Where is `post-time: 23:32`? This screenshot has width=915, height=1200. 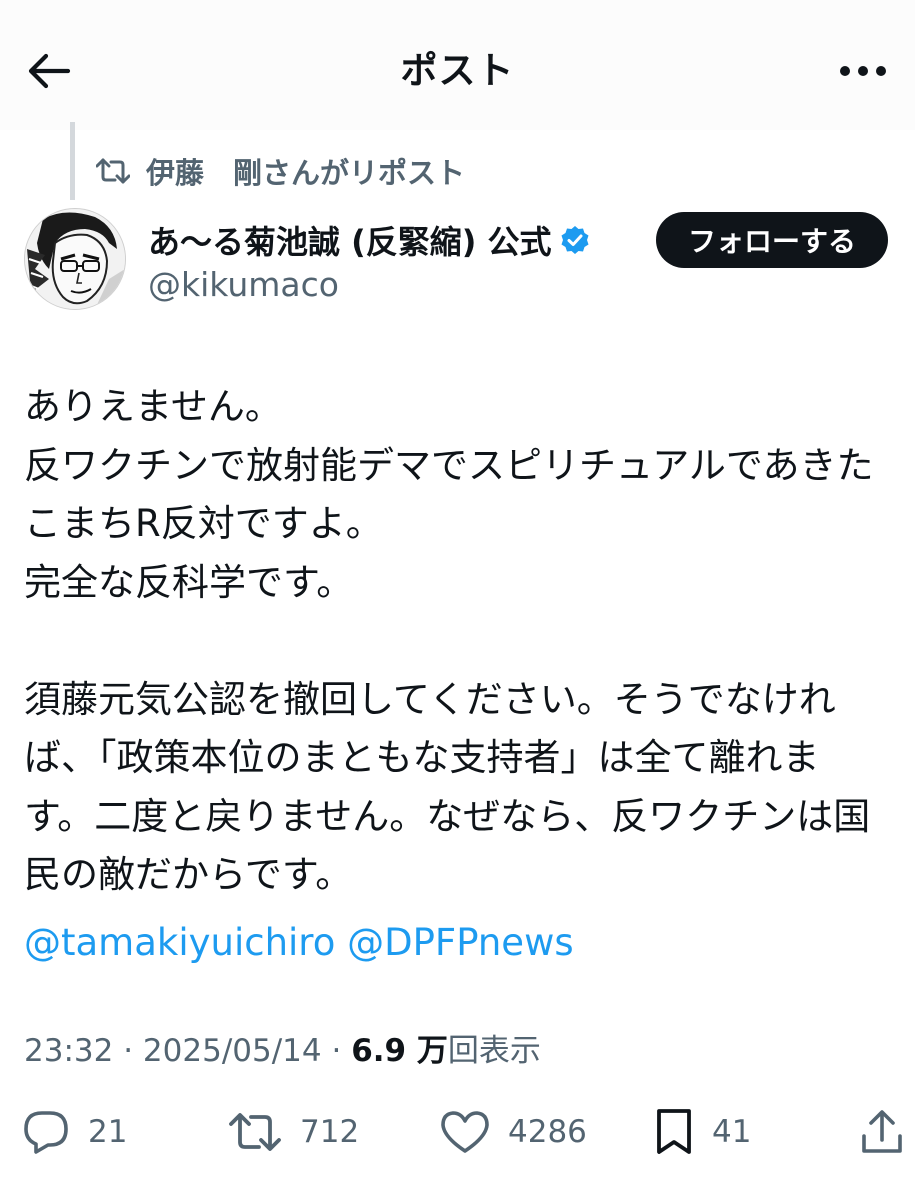
post-time: 23:32 is located at coordinates (69, 1051).